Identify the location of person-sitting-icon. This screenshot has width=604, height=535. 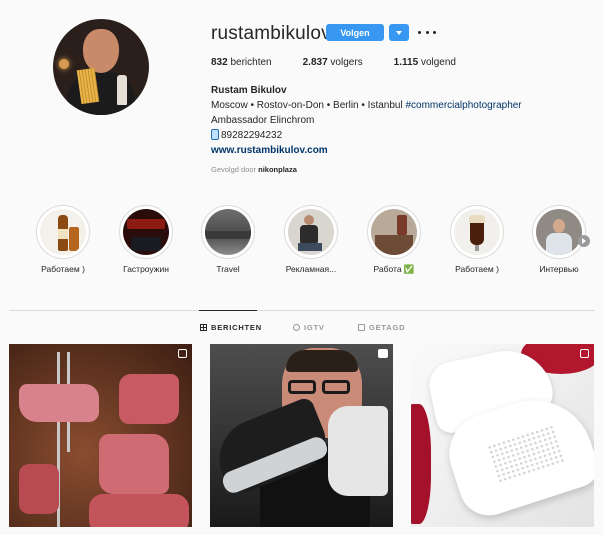
(311, 232).